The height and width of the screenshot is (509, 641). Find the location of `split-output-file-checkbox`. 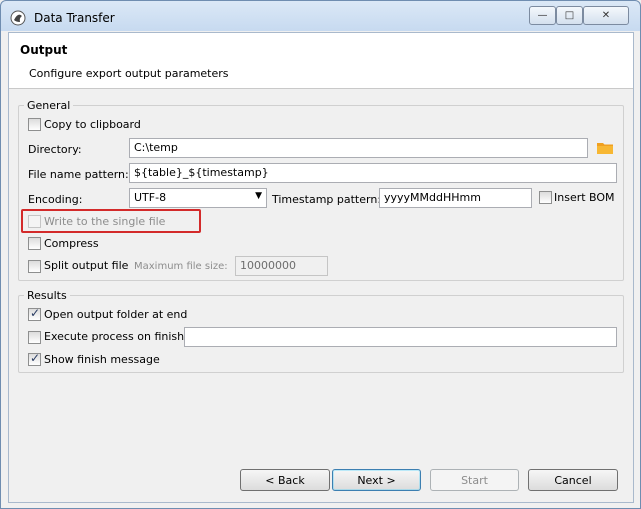

split-output-file-checkbox is located at coordinates (34, 266).